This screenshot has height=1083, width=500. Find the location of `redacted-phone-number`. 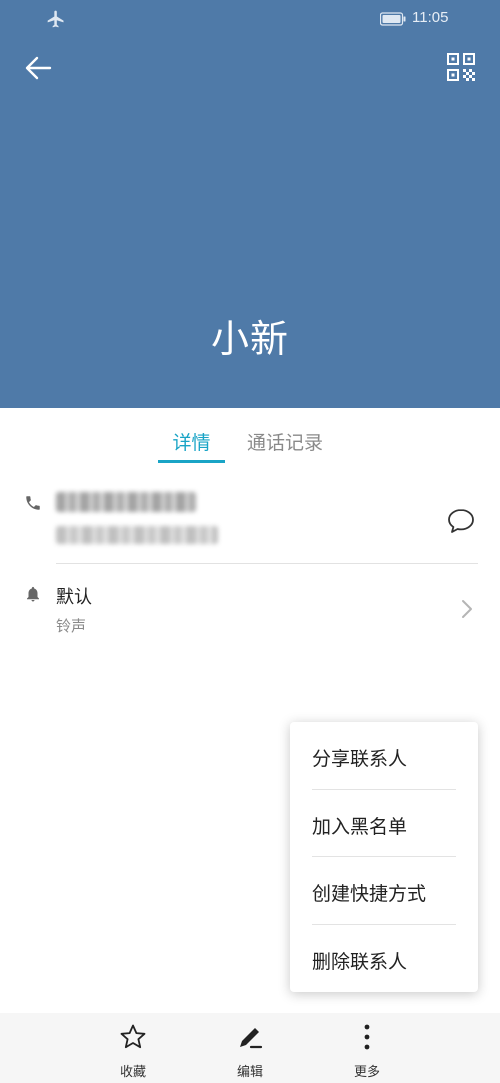

redacted-phone-number is located at coordinates (126, 502).